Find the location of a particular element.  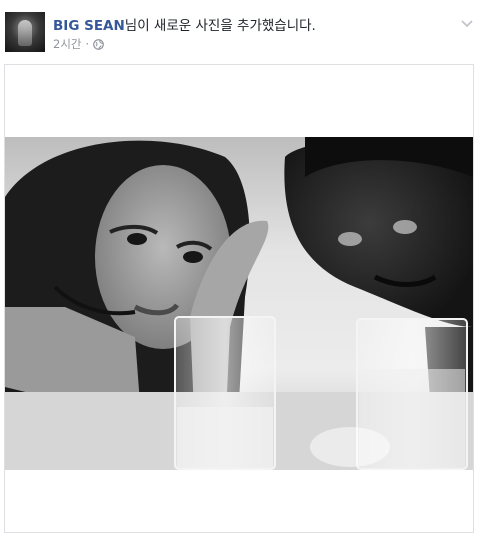

post-timestamp: 2시간 is located at coordinates (67, 44).